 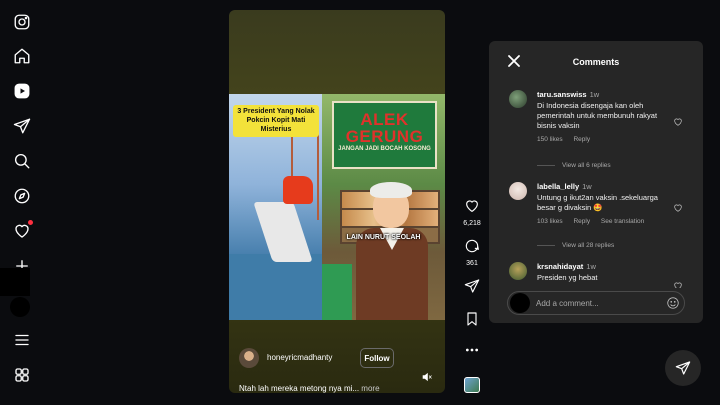 I want to click on dancer-jacket-illustration, so click(x=298, y=190).